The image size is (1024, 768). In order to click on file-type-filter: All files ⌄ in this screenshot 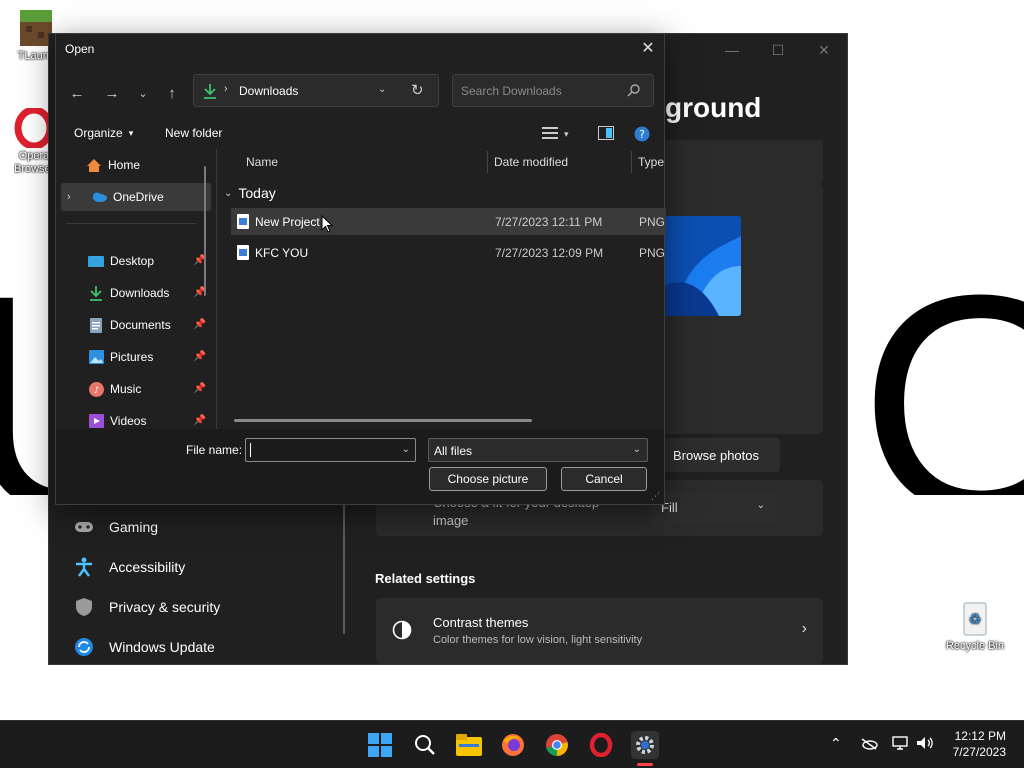, I will do `click(538, 450)`.